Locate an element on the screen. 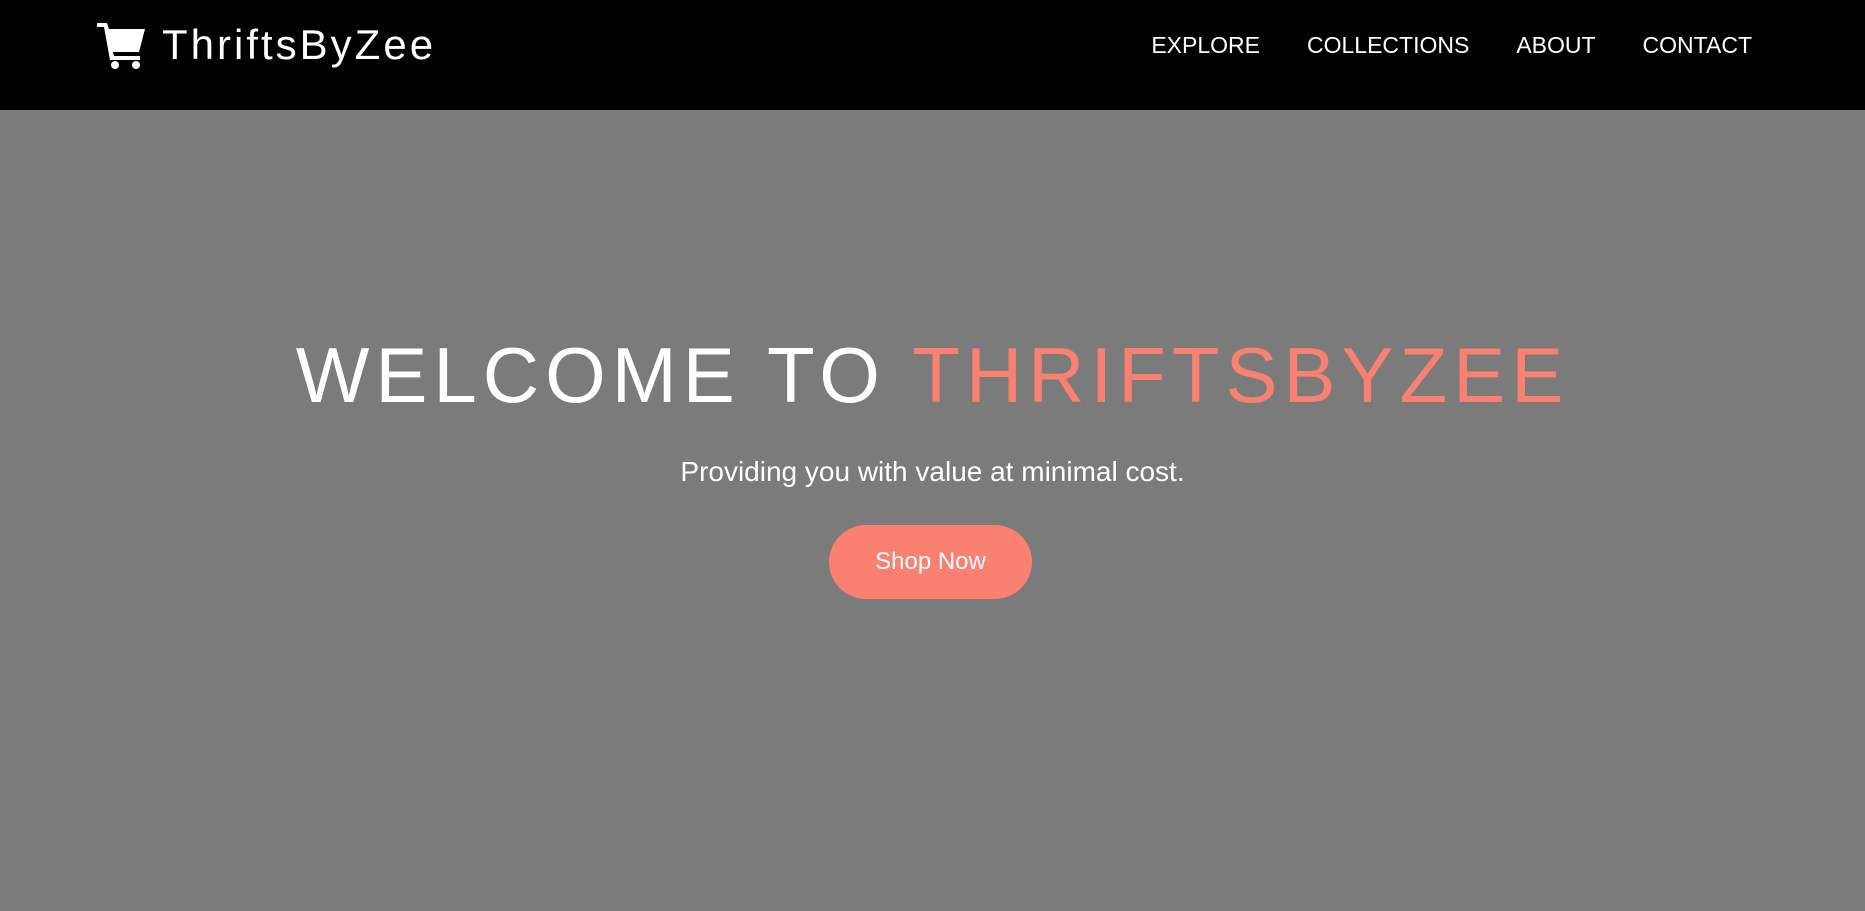  brand-logo: ThriftsByZee is located at coordinates (266, 45).